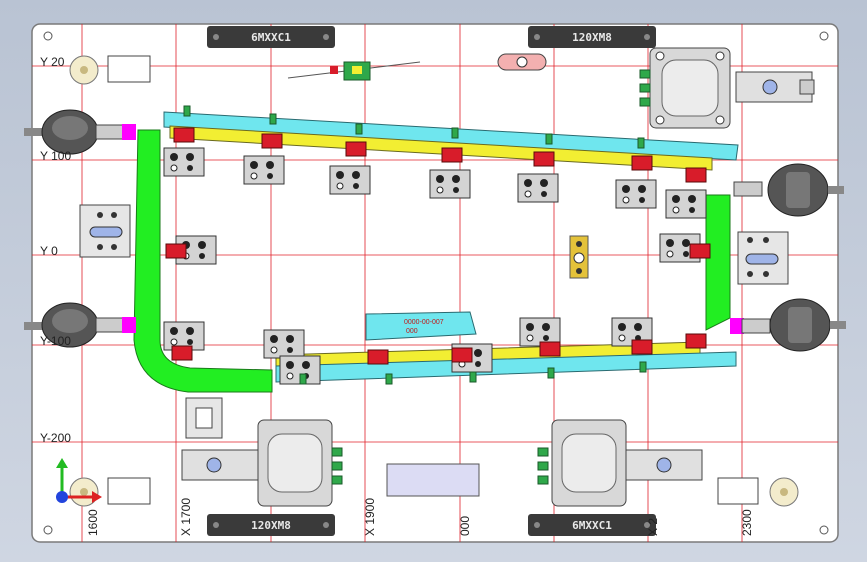  Describe the element at coordinates (747, 522) in the screenshot. I see `axis-label: 2300` at that location.